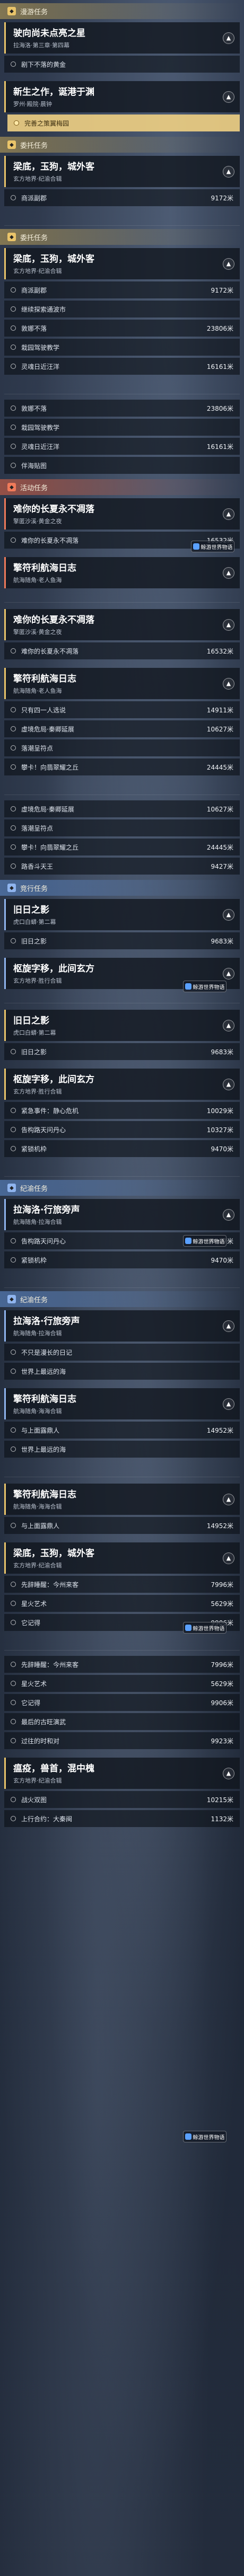 Image resolution: width=244 pixels, height=2576 pixels. I want to click on objective-row: 上行合约：大秦闽 1132米, so click(122, 1818).